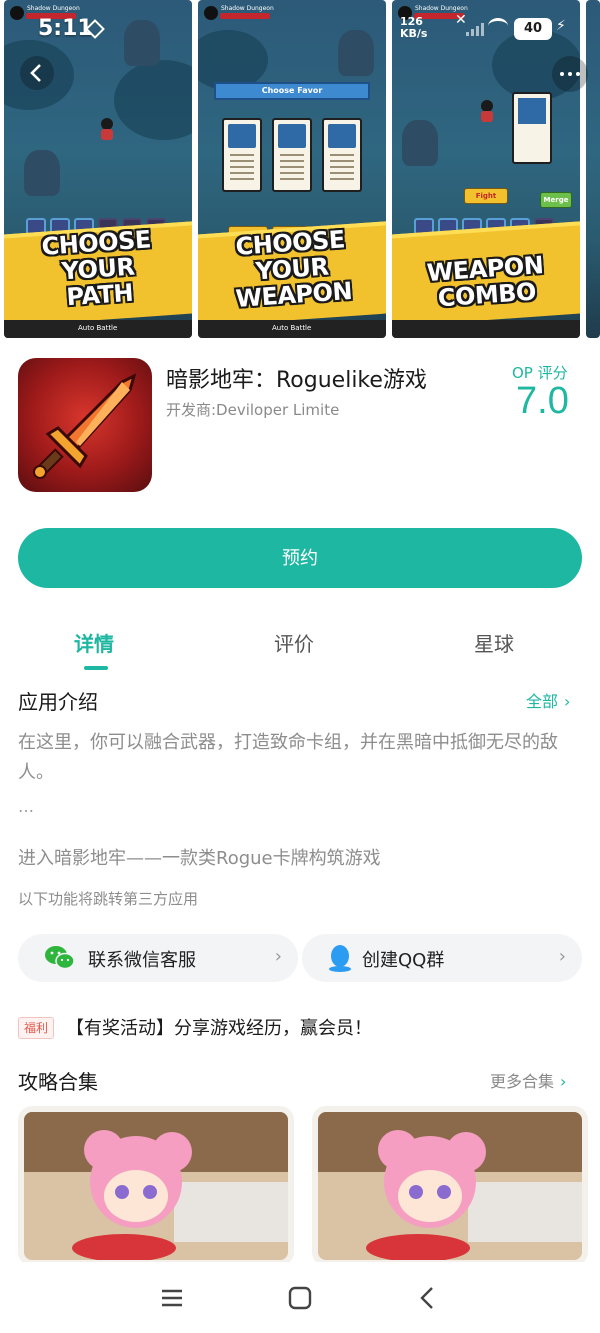  What do you see at coordinates (36, 1028) in the screenshot?
I see `welfare-badge: 福利` at bounding box center [36, 1028].